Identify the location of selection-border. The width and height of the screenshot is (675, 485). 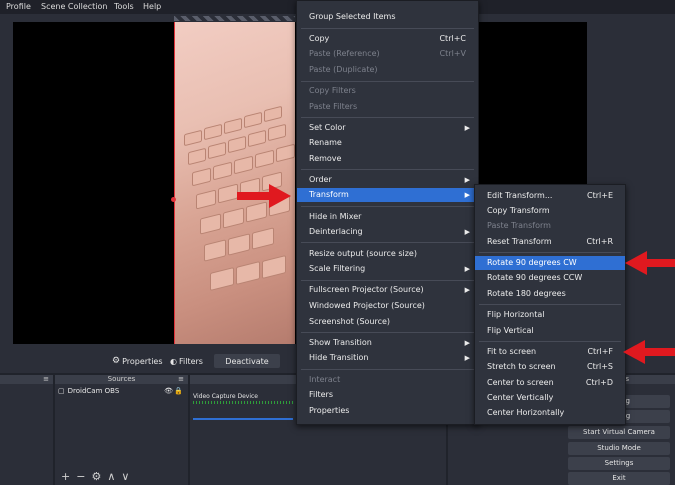
(174, 183).